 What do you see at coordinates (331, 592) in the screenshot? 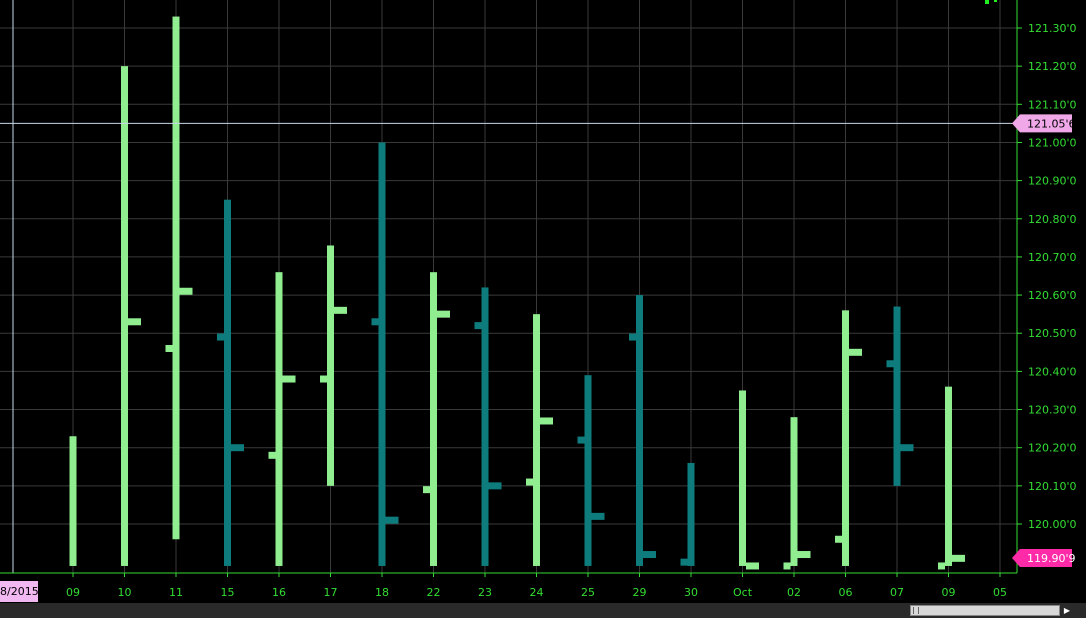
I see `x-tick-label: 17` at bounding box center [331, 592].